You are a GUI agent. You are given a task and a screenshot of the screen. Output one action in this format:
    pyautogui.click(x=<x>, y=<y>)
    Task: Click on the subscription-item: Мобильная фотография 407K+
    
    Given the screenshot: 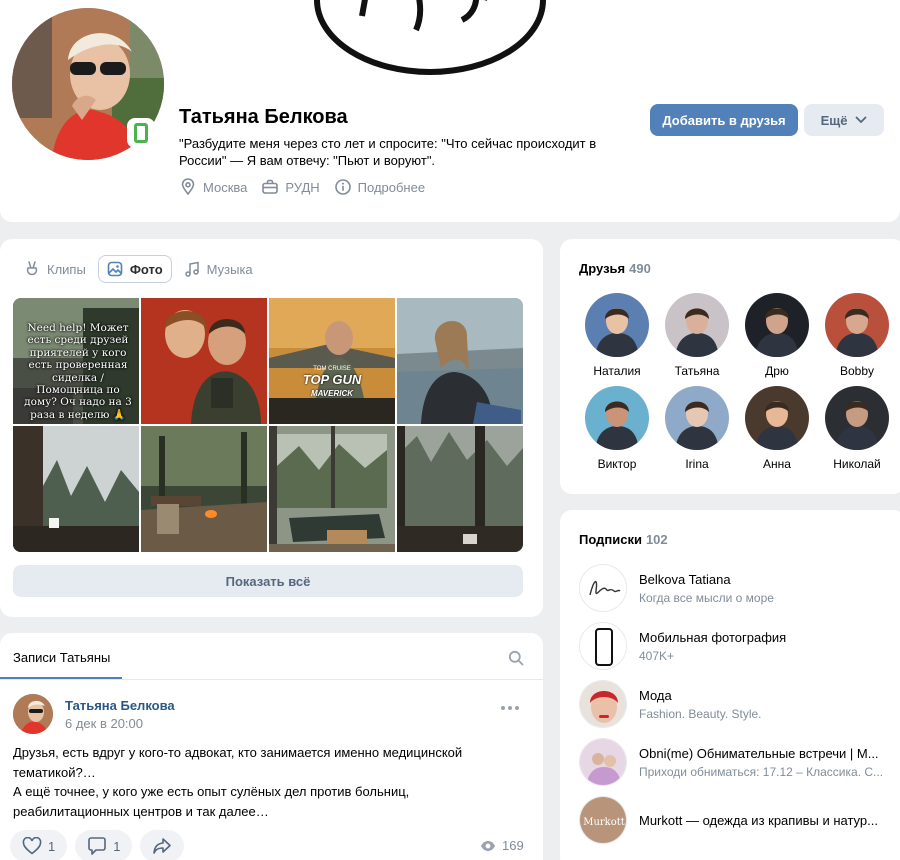 What is the action you would take?
    pyautogui.click(x=734, y=651)
    